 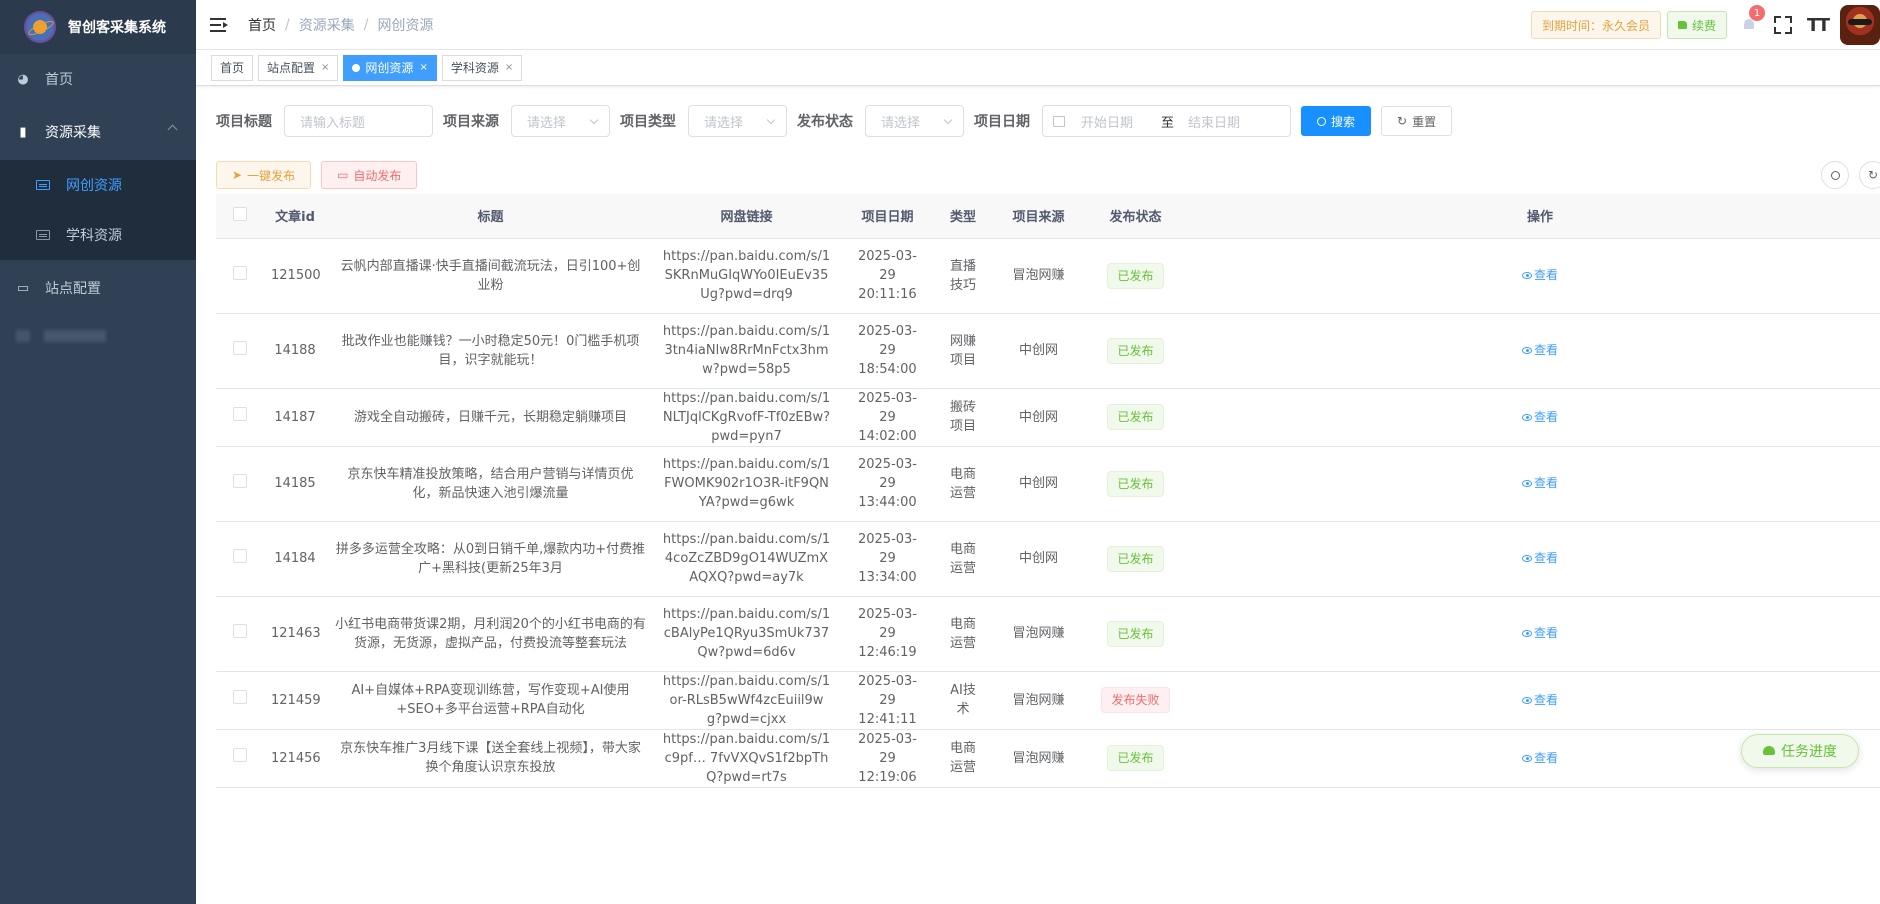 I want to click on fullscreen-icon, so click(x=1783, y=25).